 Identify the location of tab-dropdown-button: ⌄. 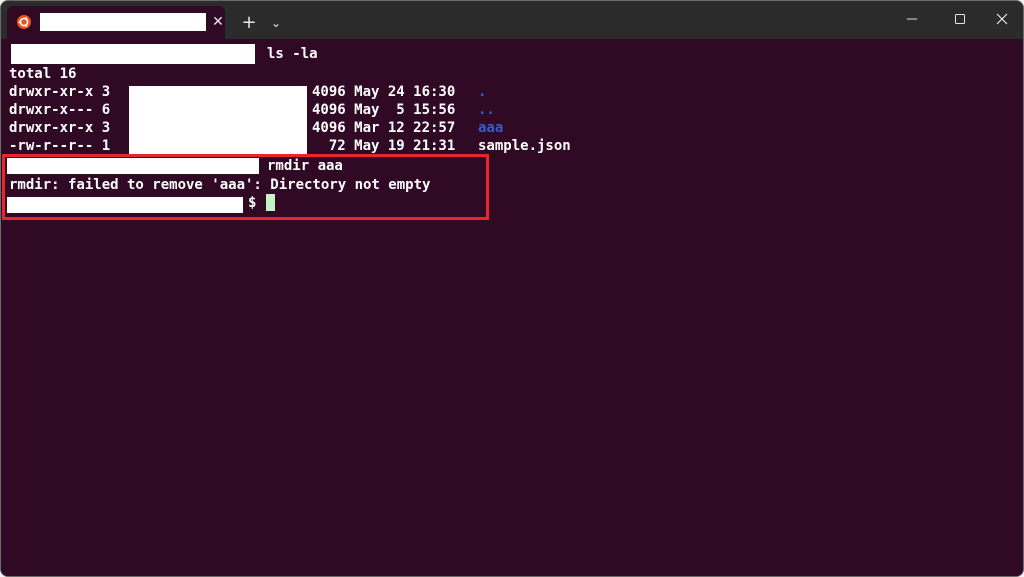
(276, 23).